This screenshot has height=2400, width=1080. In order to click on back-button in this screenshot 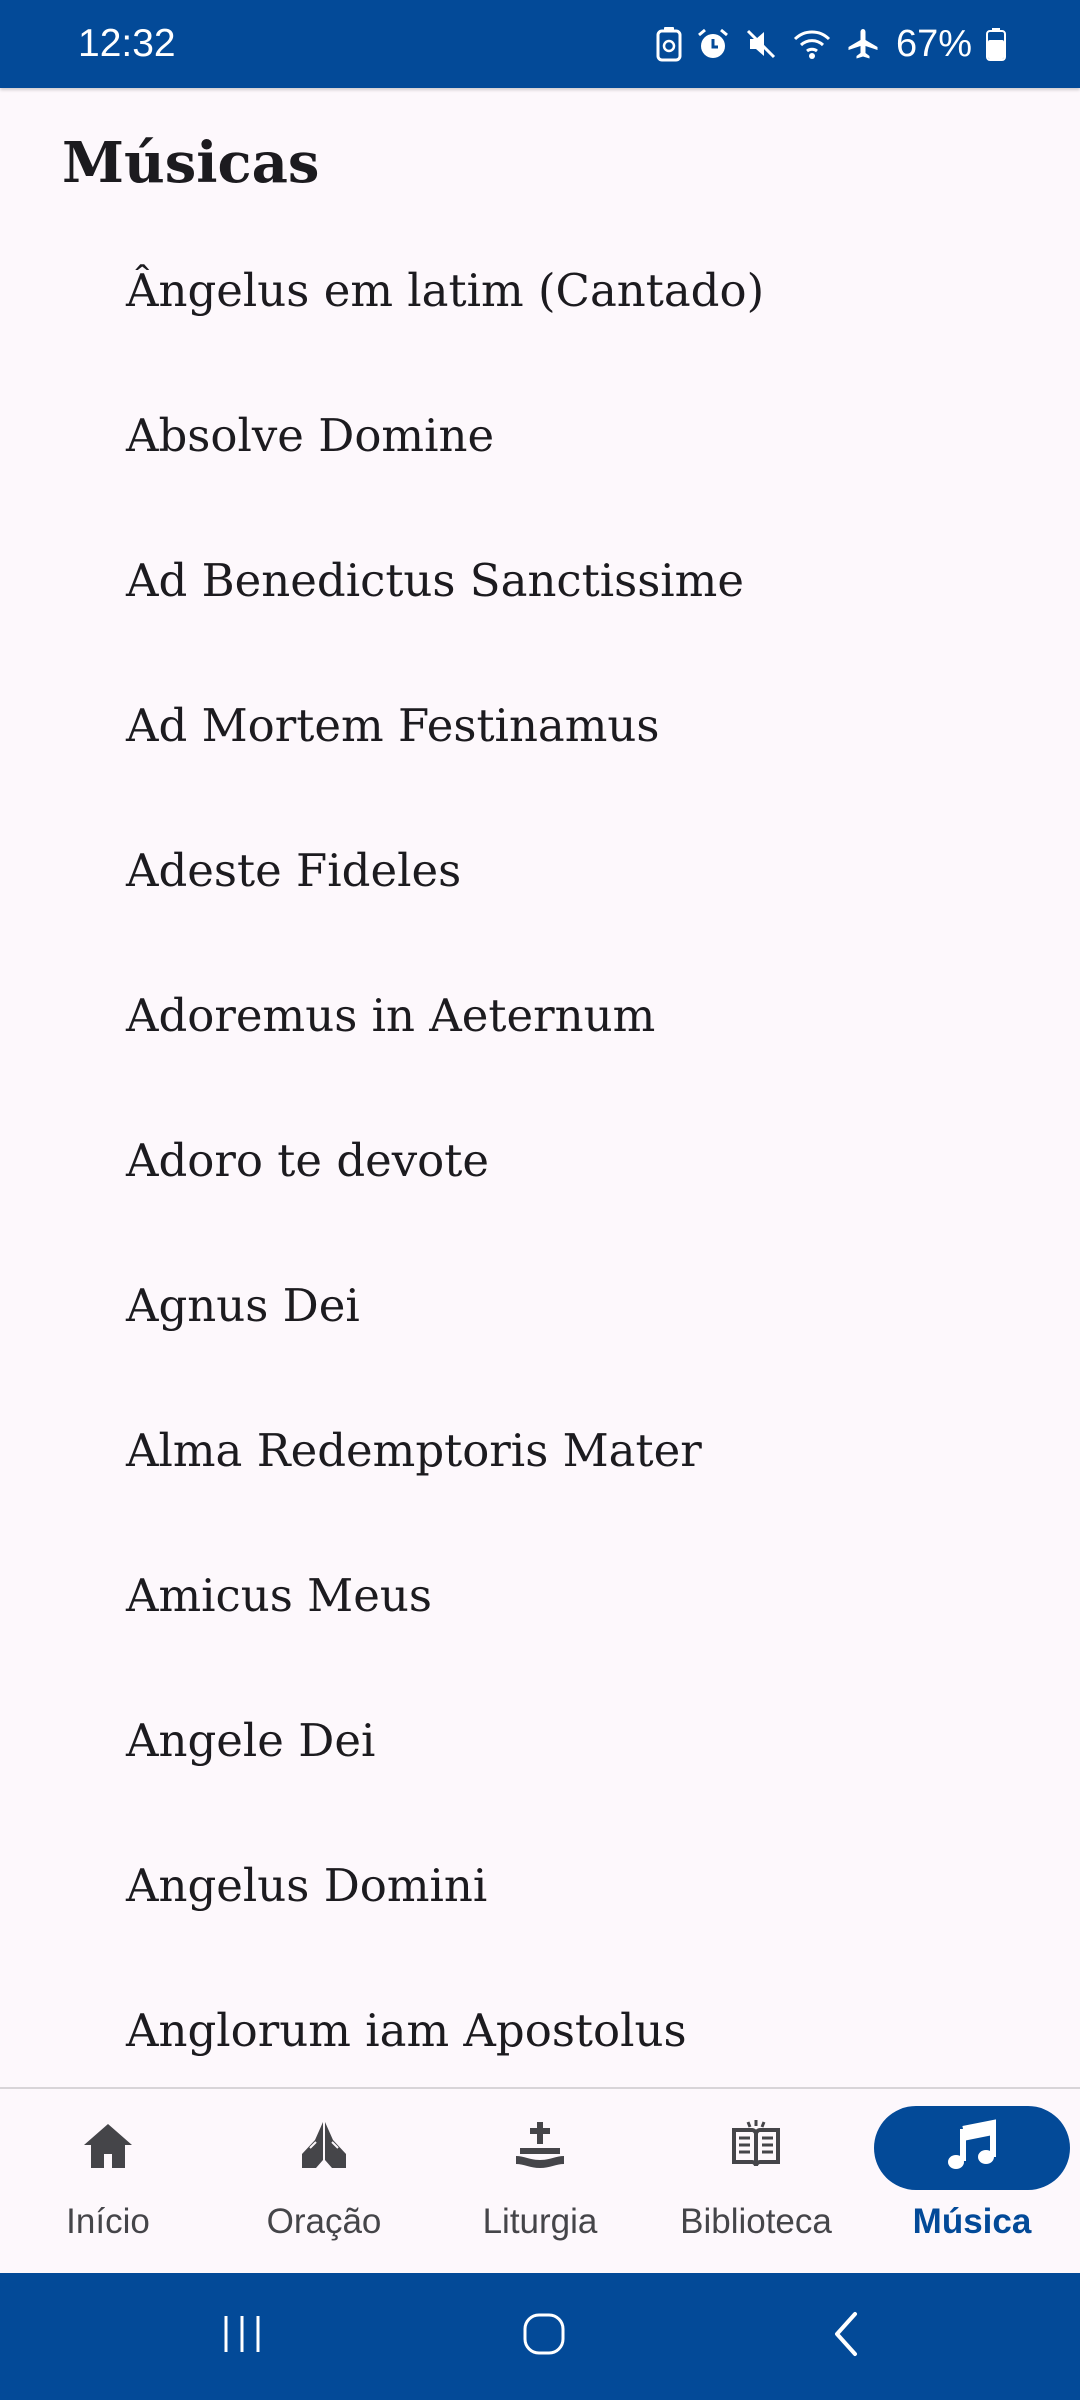, I will do `click(846, 2336)`.